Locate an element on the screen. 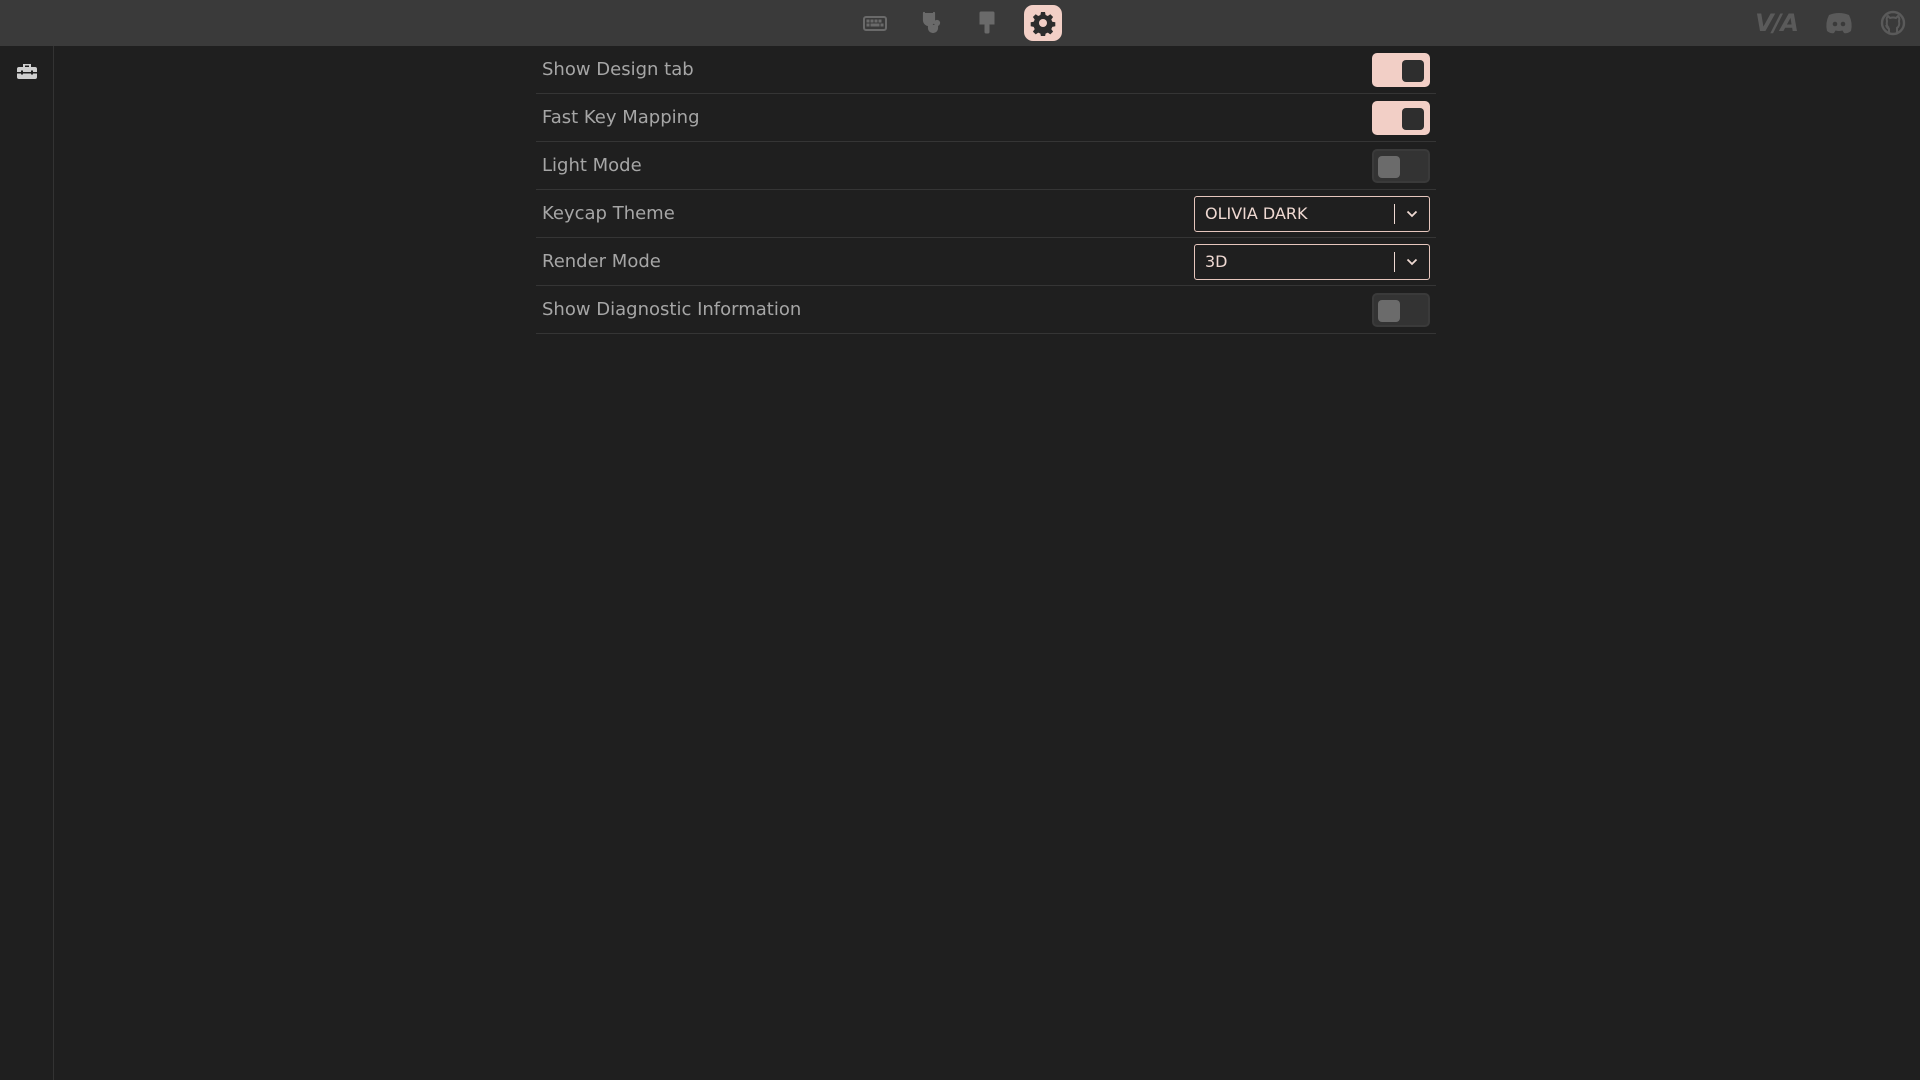 The image size is (1920, 1080). setting-row-light-mode: Light Mode is located at coordinates (986, 166).